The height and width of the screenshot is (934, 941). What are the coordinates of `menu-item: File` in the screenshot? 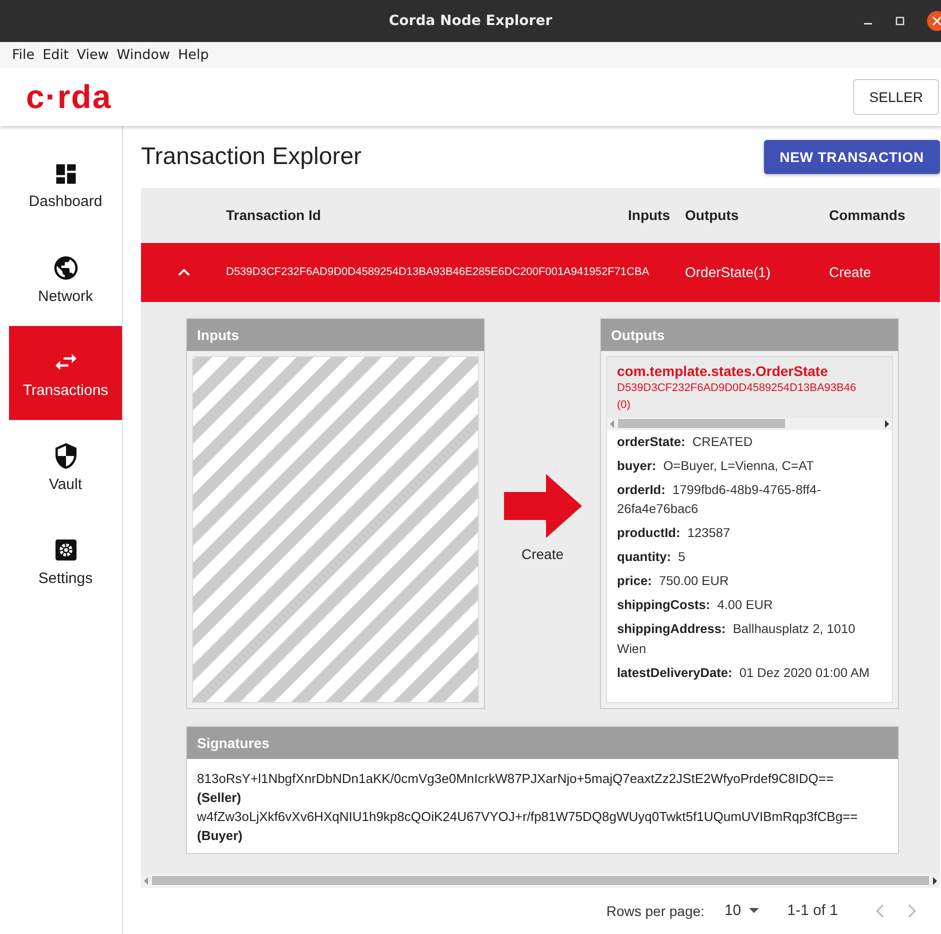 It's located at (23, 55).